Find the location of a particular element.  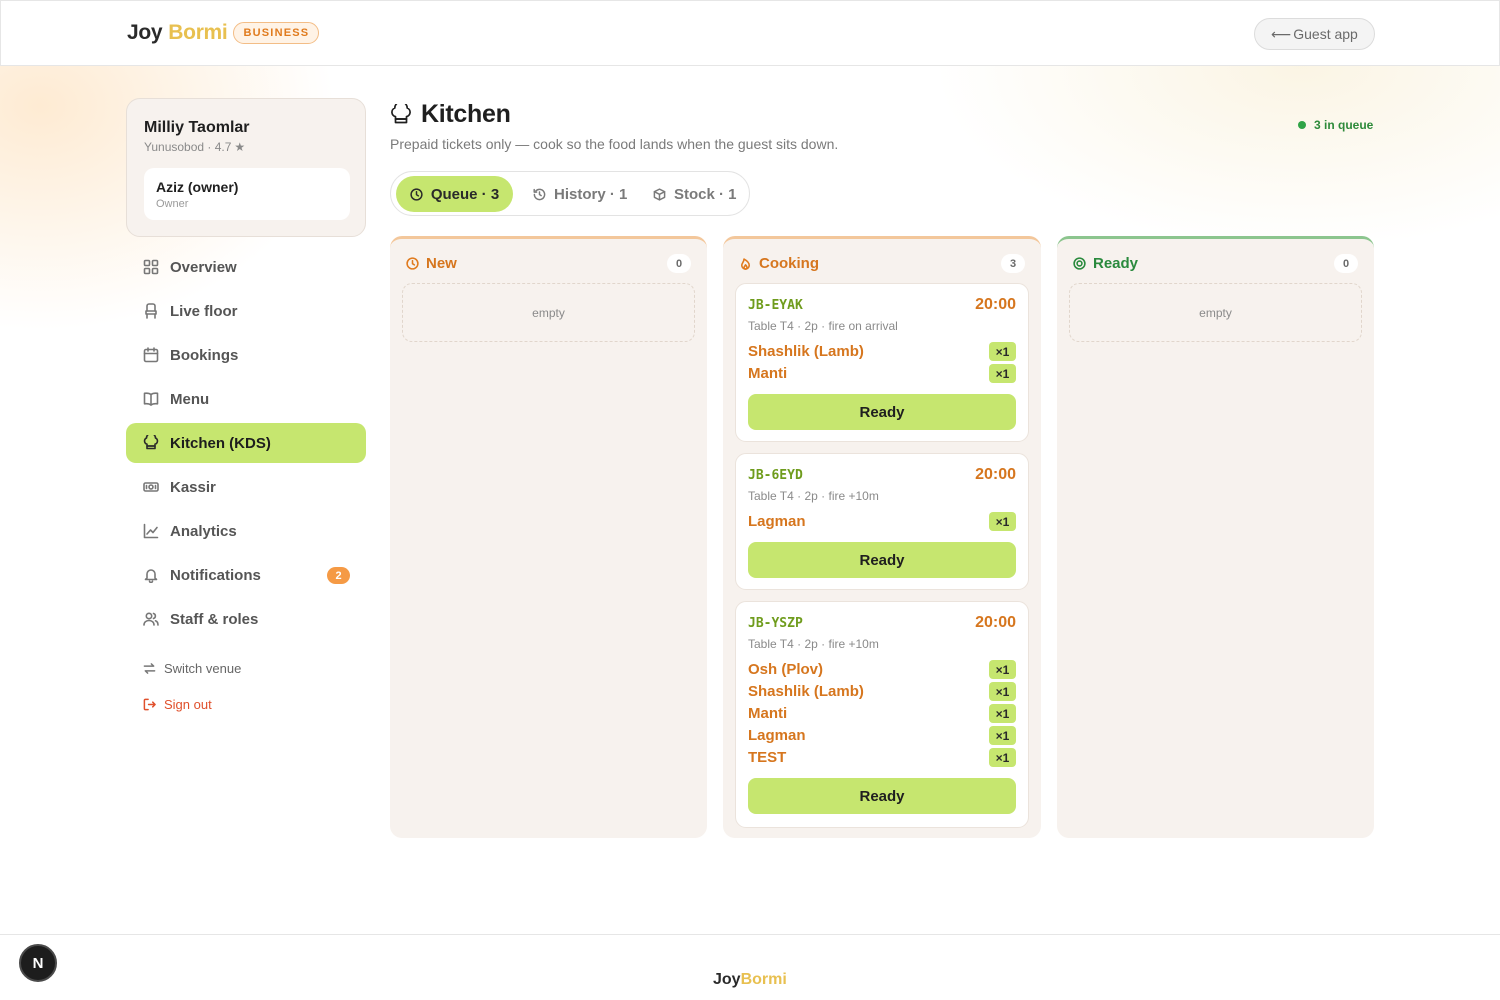

cash-icon is located at coordinates (151, 487).